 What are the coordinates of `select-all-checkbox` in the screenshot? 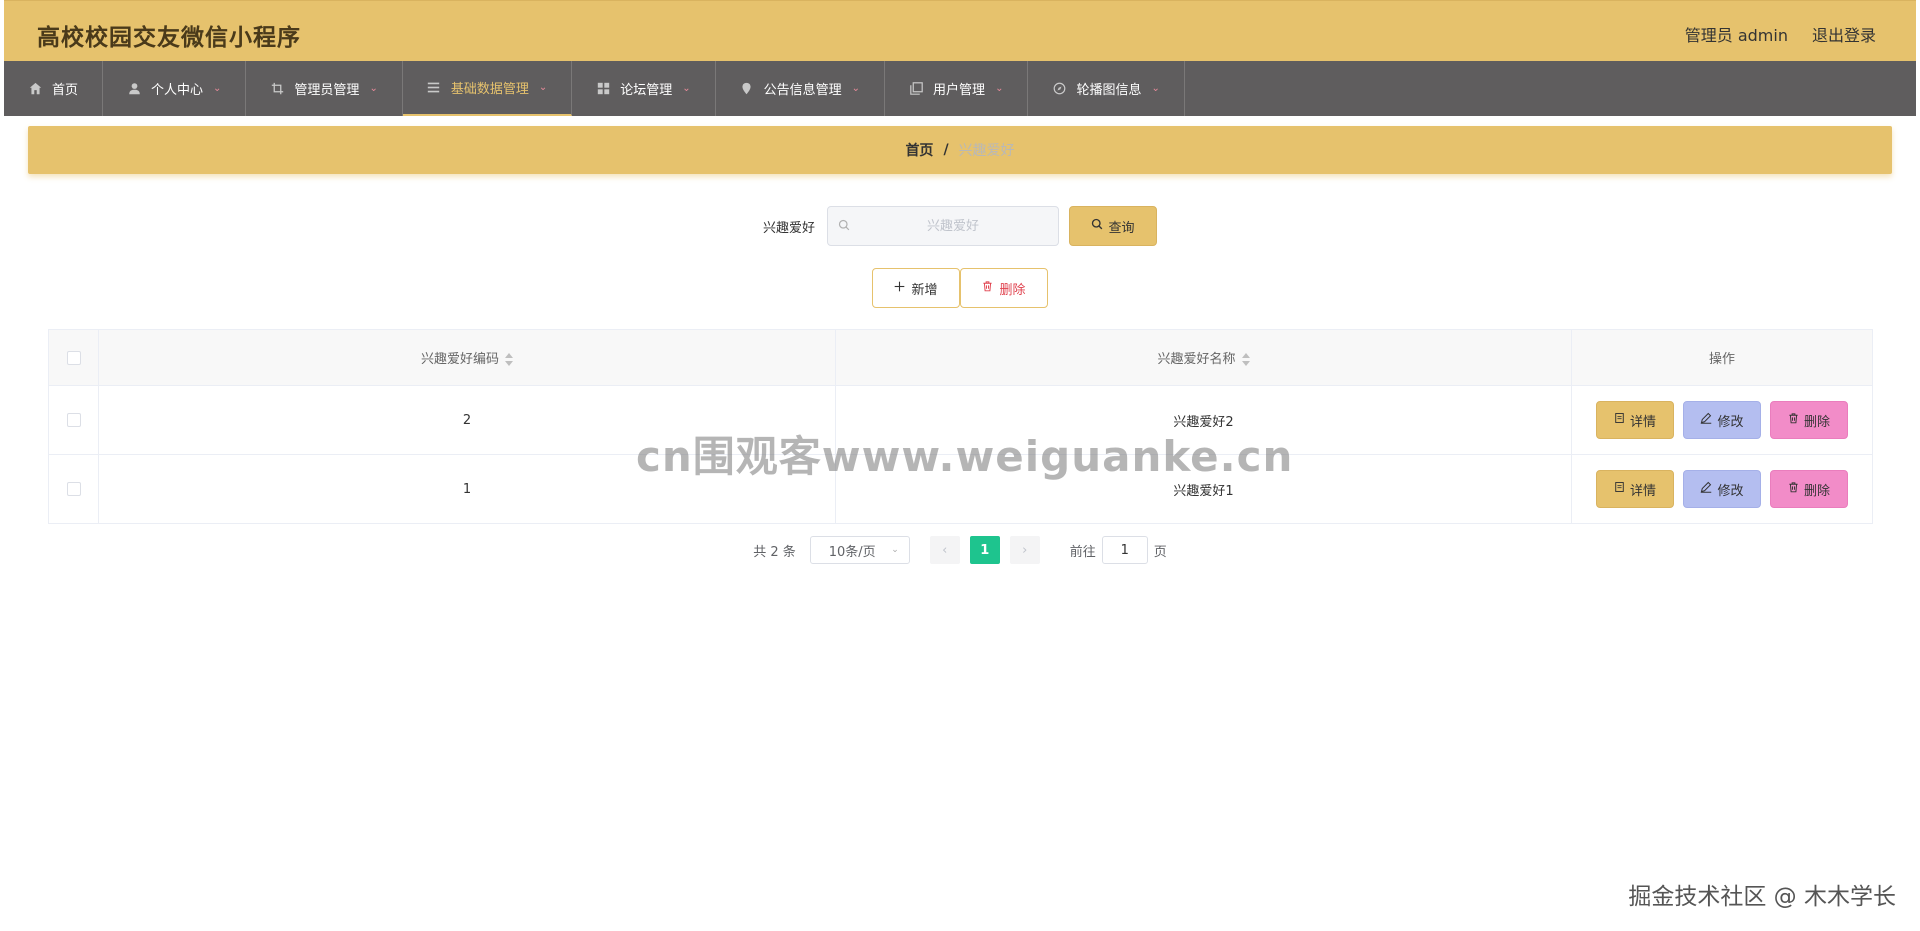 It's located at (73, 357).